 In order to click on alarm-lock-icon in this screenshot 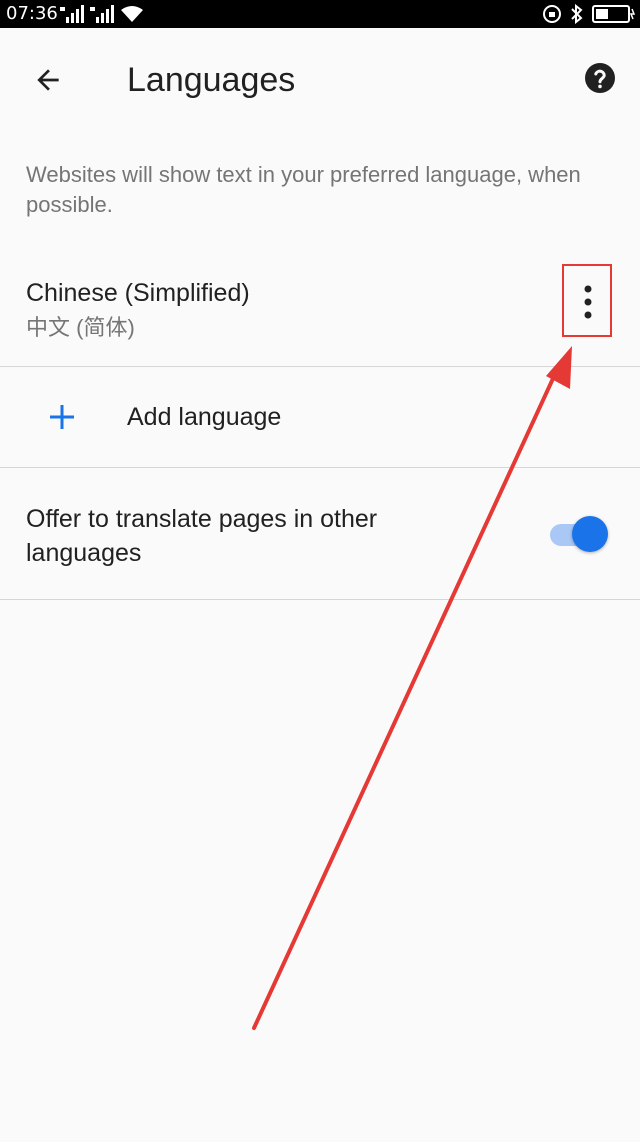, I will do `click(552, 14)`.